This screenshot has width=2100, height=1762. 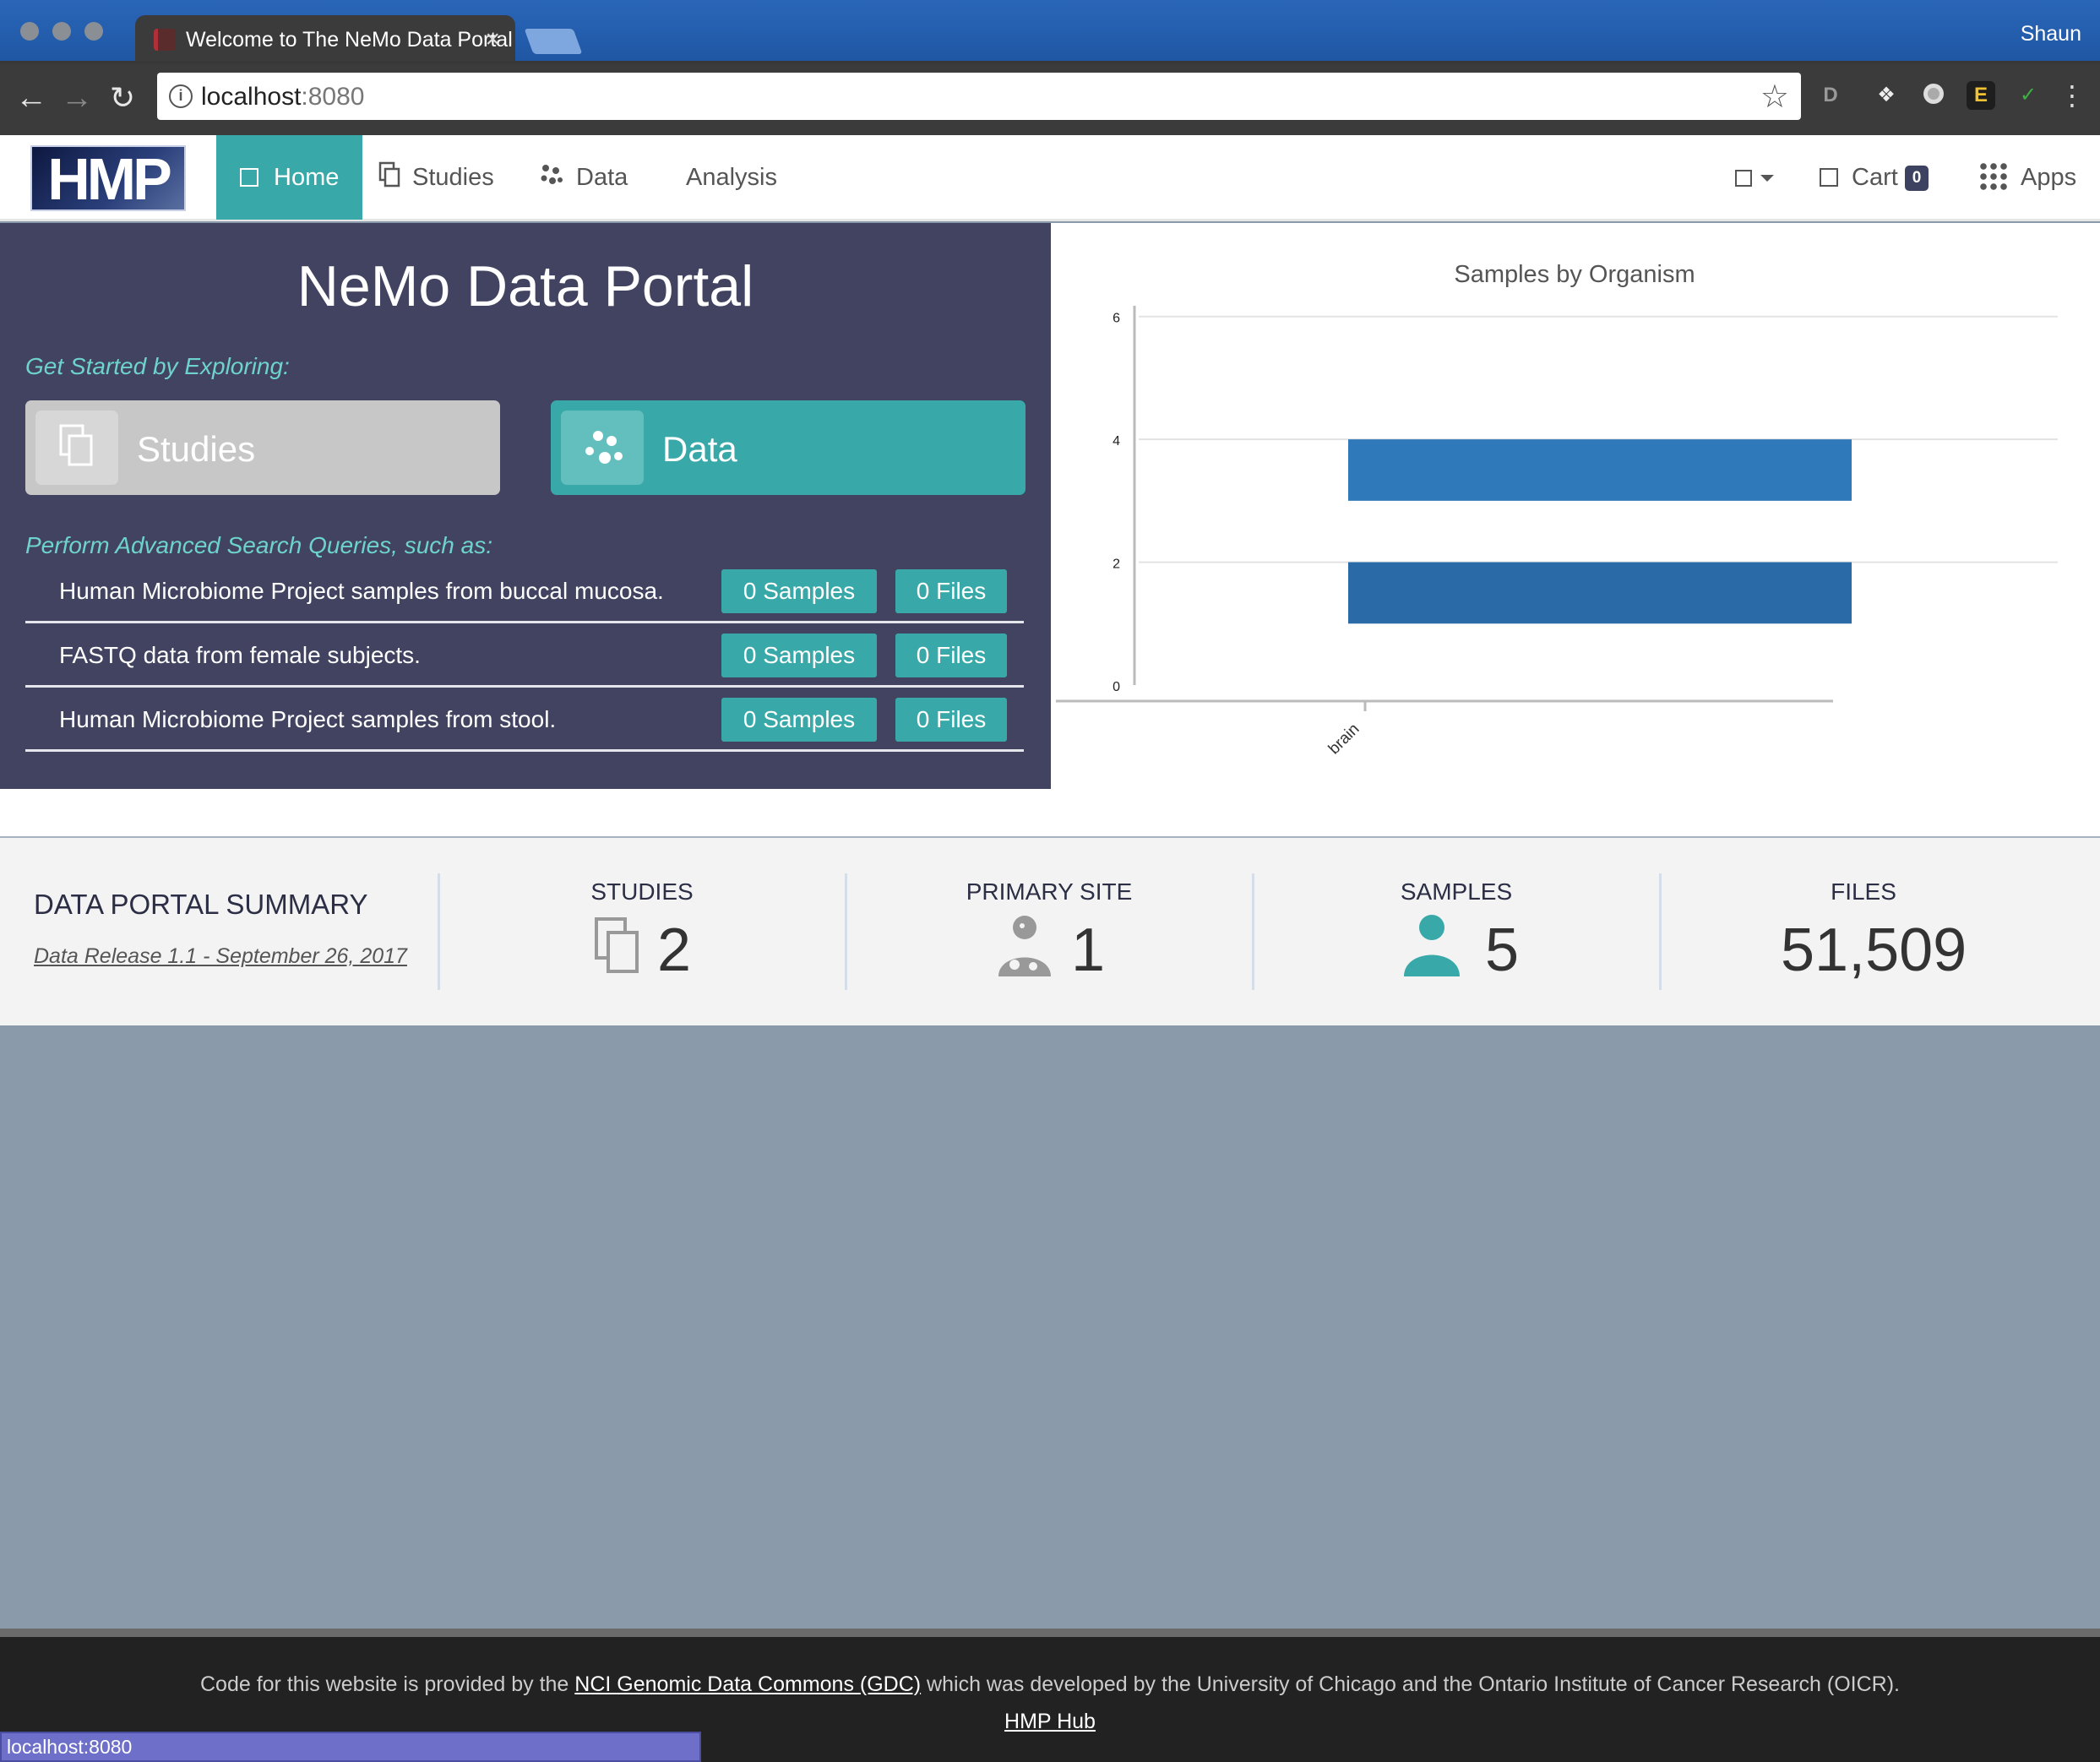 I want to click on nav-home-label: Home, so click(x=307, y=177).